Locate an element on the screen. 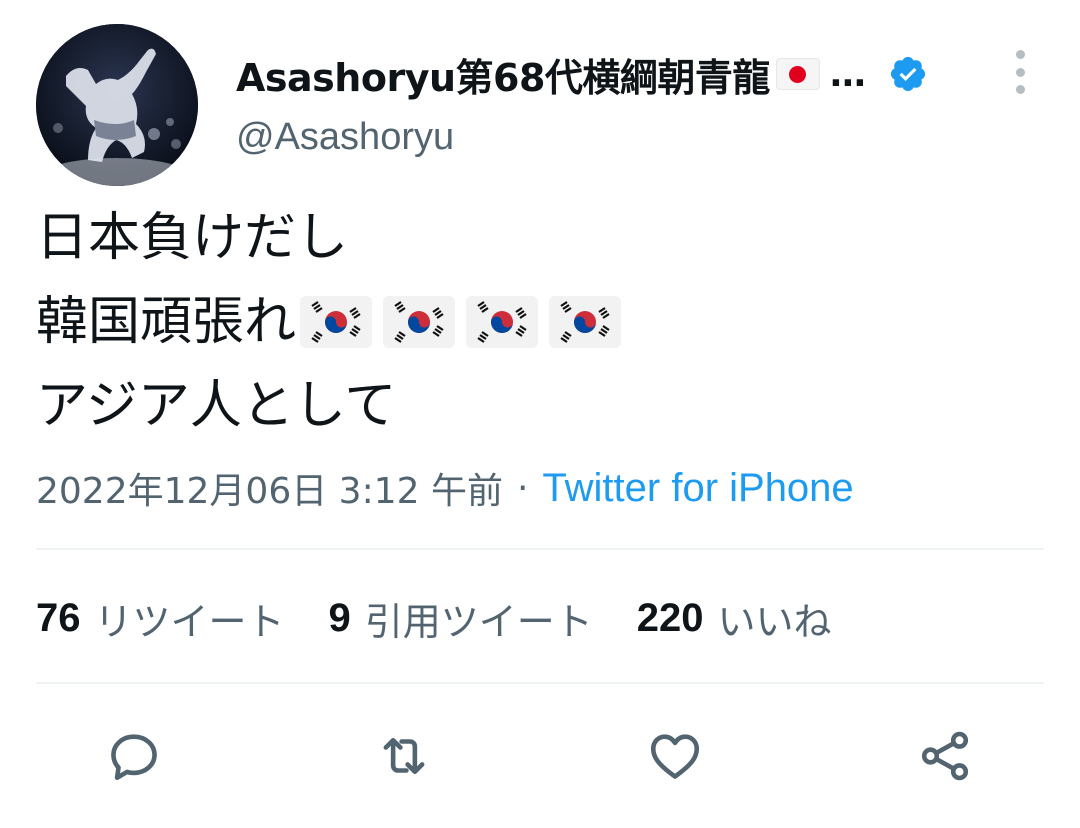  likes-count: 220 is located at coordinates (670, 617).